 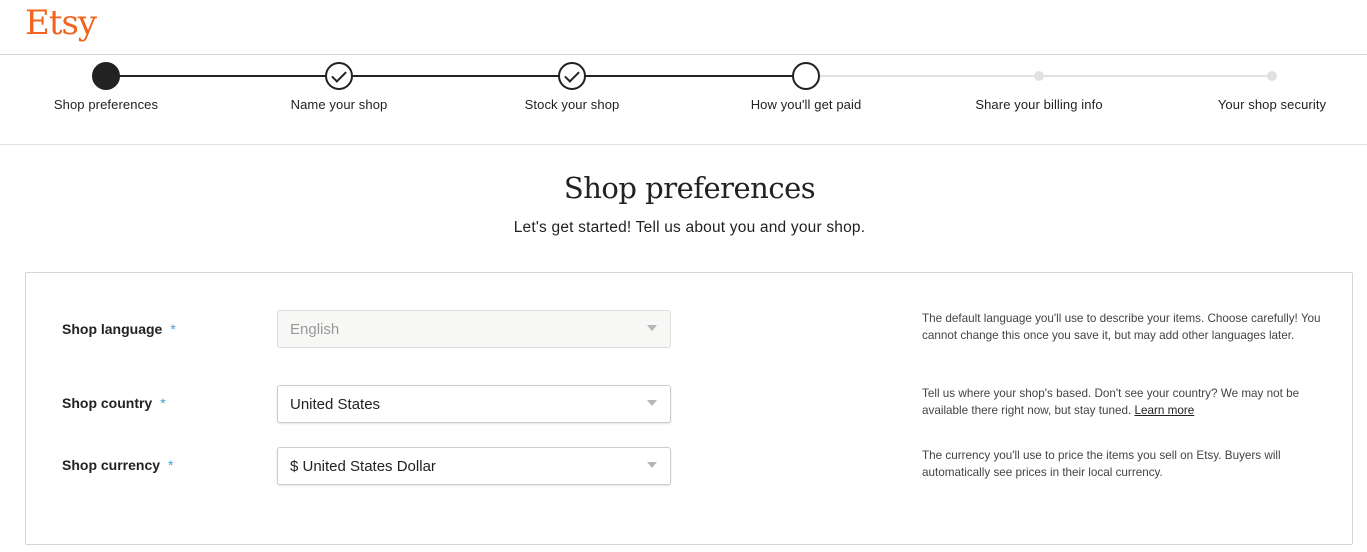 I want to click on empty-step-circle-icon, so click(x=806, y=76).